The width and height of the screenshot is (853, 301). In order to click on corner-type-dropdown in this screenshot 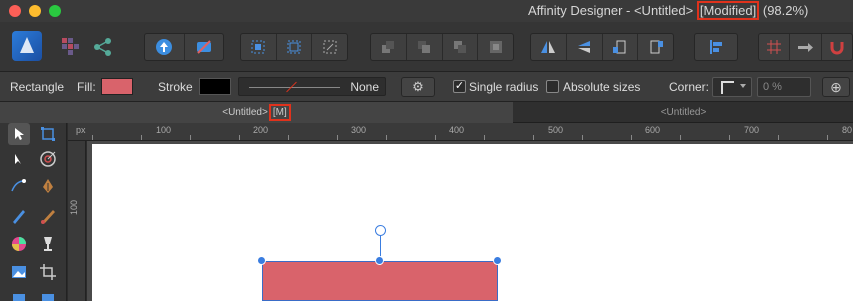, I will do `click(732, 87)`.